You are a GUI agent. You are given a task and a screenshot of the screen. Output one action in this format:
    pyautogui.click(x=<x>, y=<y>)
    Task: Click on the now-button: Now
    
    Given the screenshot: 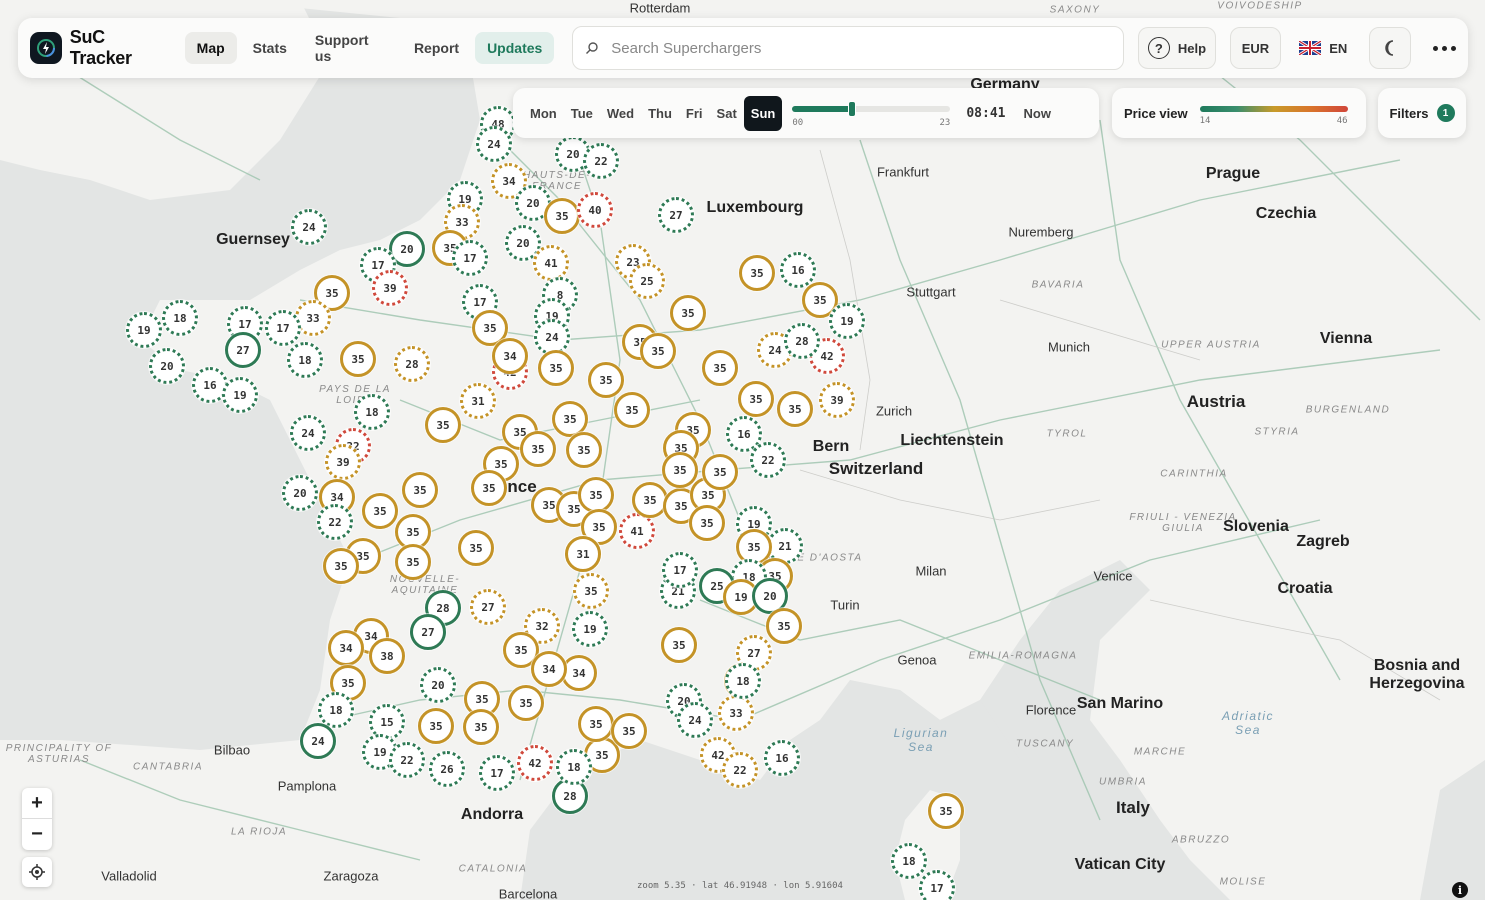 What is the action you would take?
    pyautogui.click(x=1036, y=113)
    